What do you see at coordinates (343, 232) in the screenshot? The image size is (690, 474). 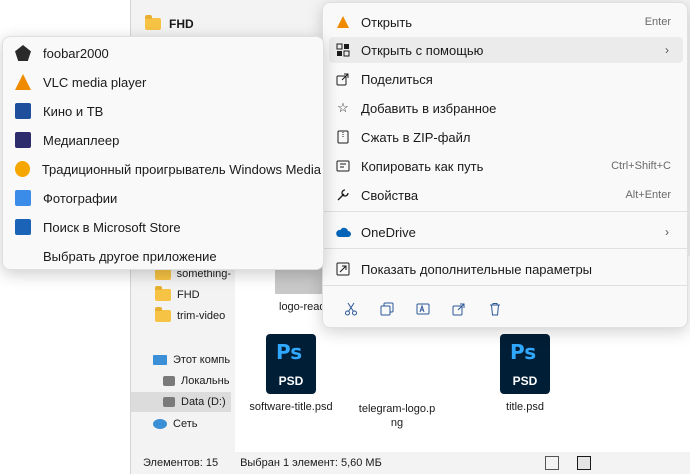 I see `cloud-icon` at bounding box center [343, 232].